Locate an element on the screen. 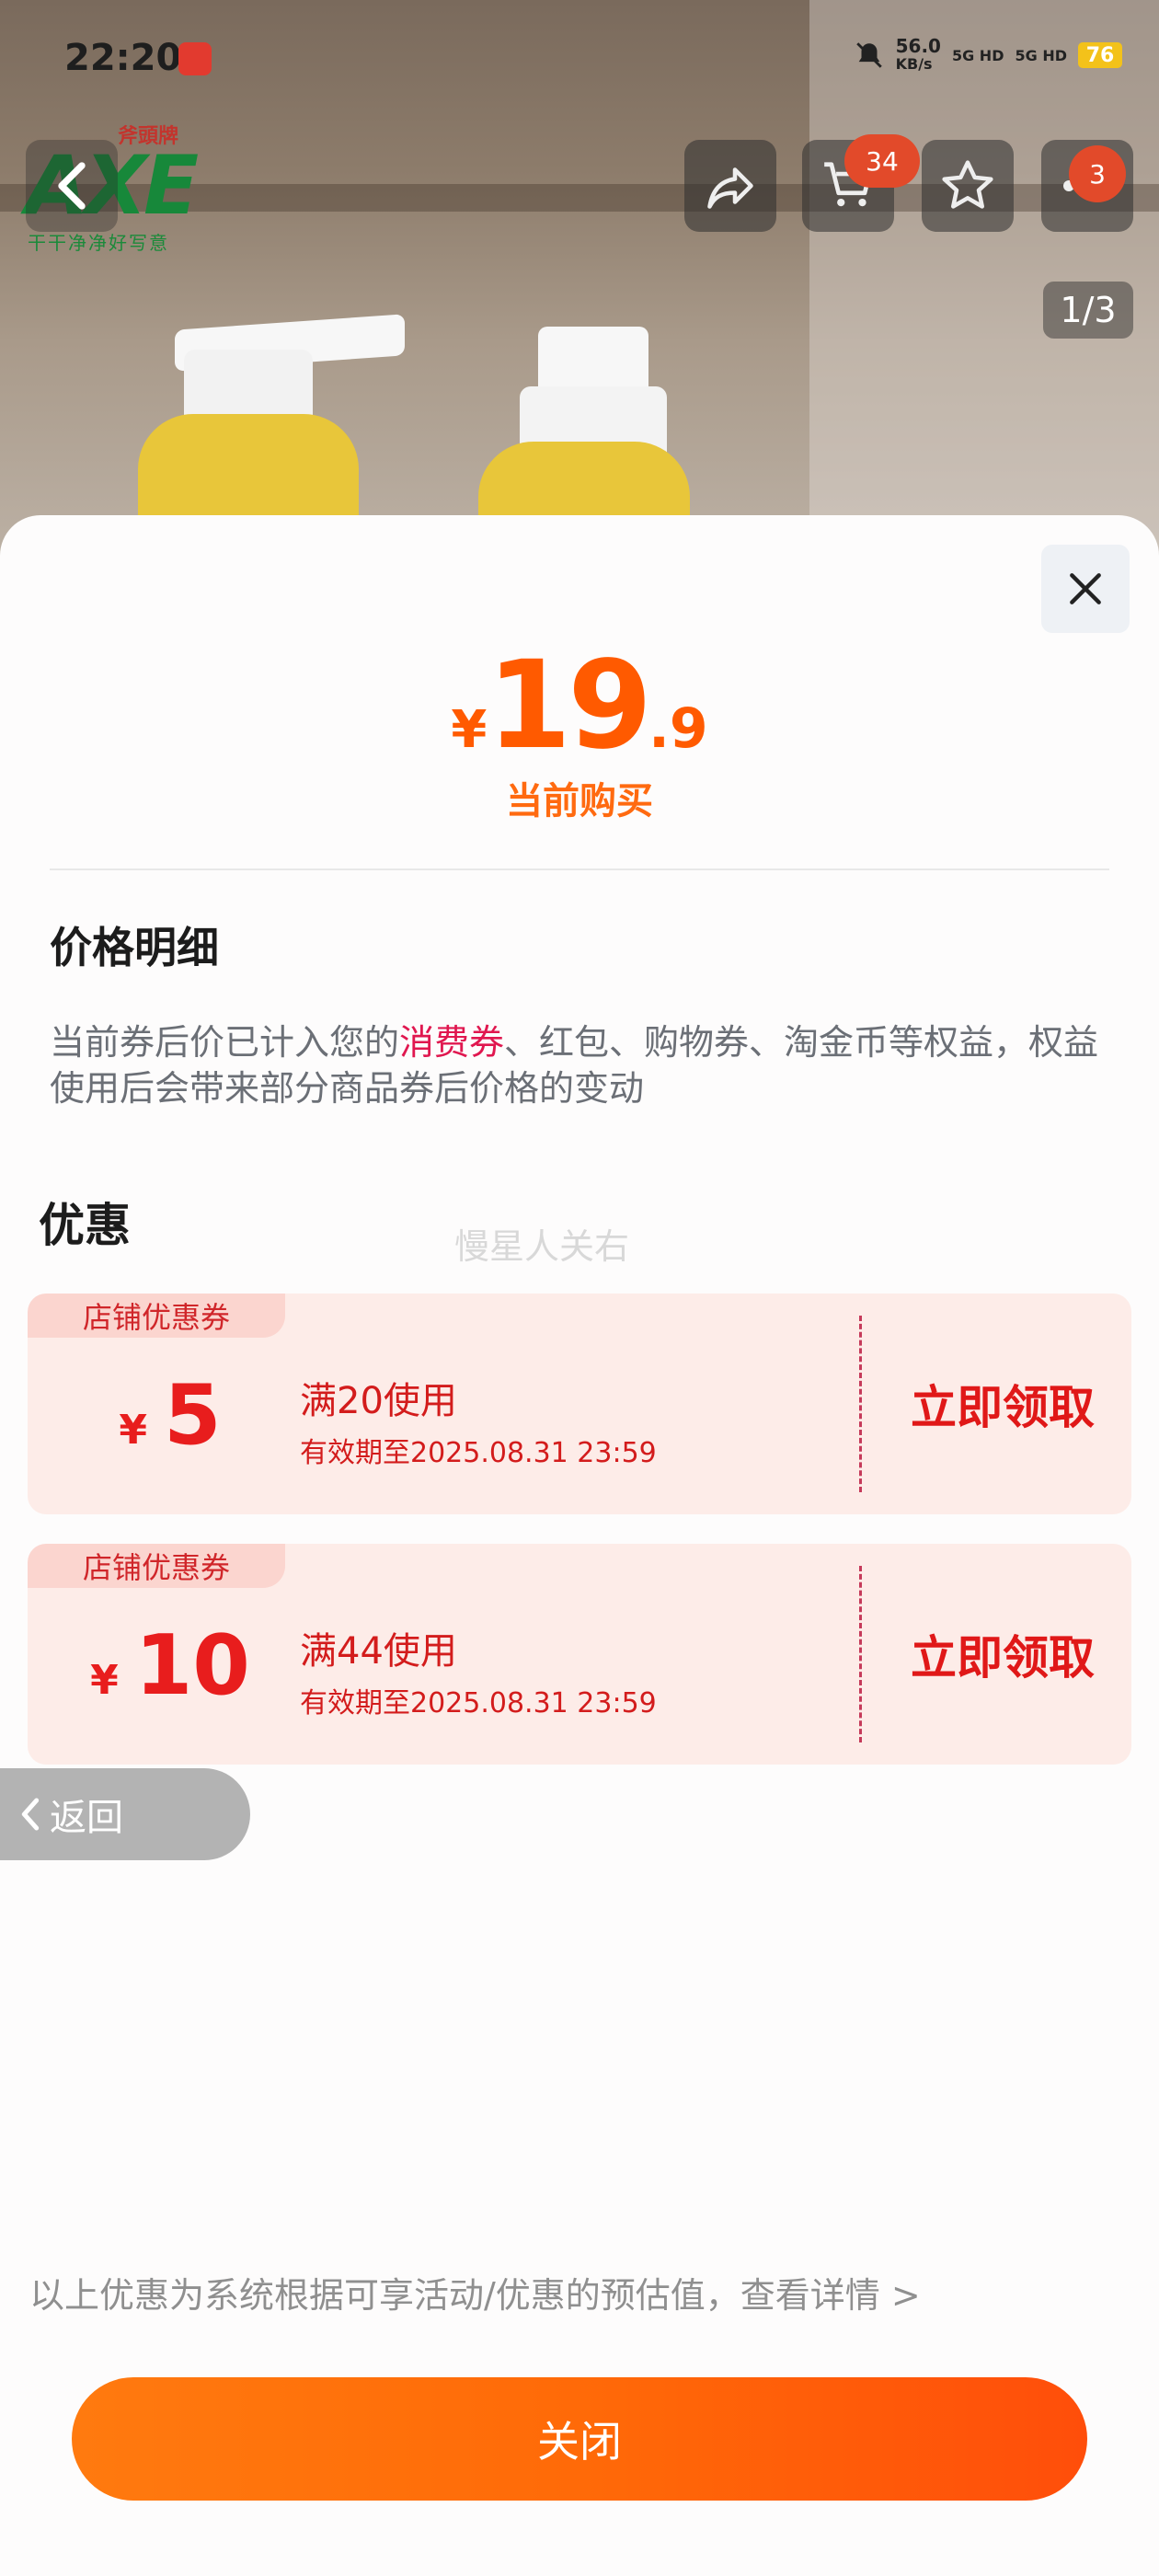 The image size is (1159, 2576). price-label: 当前购买 is located at coordinates (579, 801).